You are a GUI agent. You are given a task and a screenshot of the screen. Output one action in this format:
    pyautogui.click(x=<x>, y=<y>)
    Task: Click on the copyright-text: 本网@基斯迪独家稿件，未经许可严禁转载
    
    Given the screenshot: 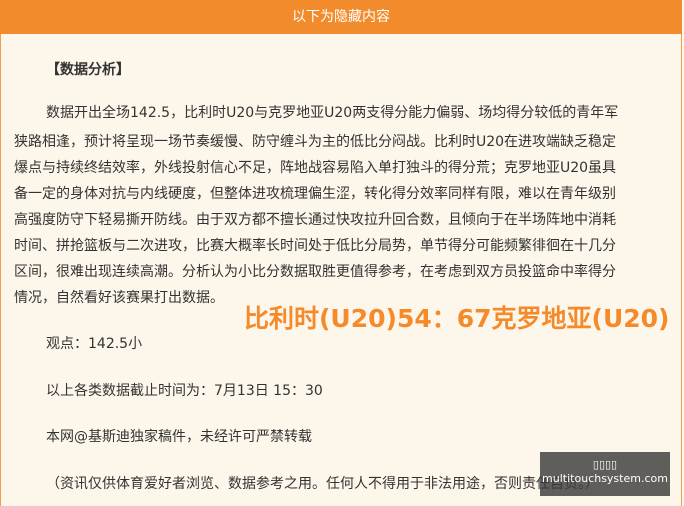 What is the action you would take?
    pyautogui.click(x=179, y=437)
    